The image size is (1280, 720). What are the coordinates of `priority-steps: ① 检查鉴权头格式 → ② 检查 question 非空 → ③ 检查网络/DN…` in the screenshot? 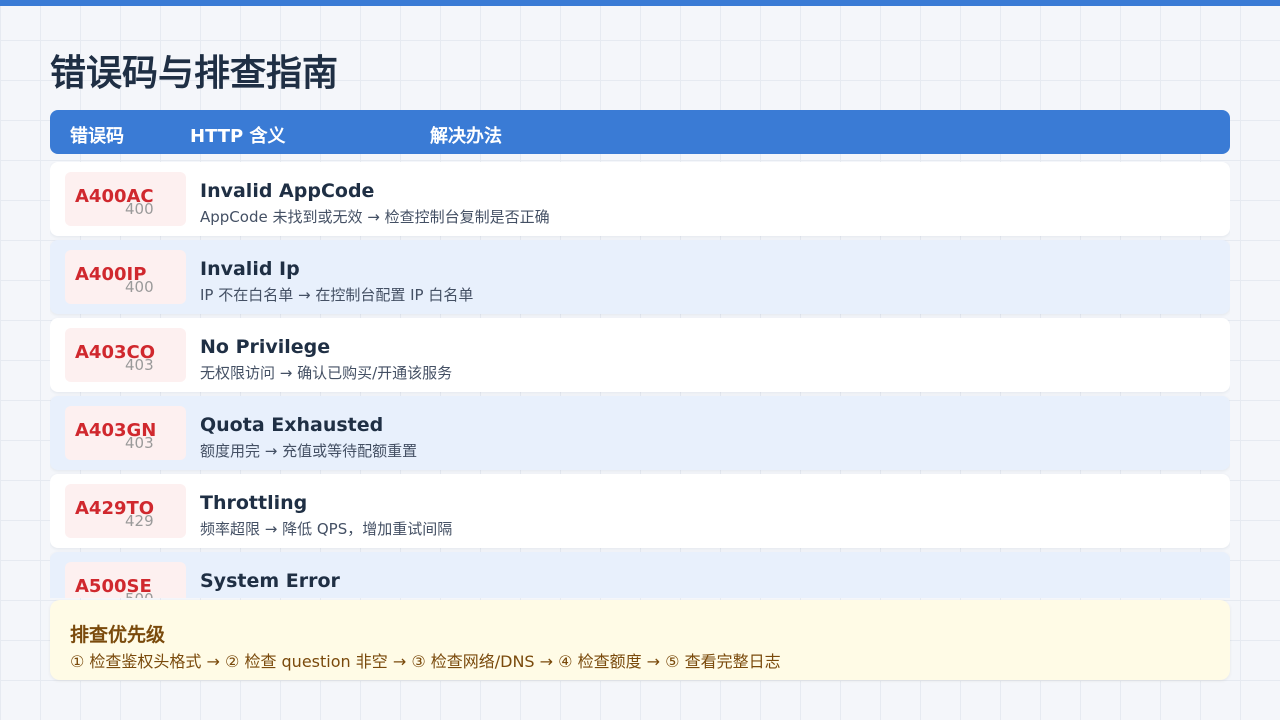 It's located at (425, 661).